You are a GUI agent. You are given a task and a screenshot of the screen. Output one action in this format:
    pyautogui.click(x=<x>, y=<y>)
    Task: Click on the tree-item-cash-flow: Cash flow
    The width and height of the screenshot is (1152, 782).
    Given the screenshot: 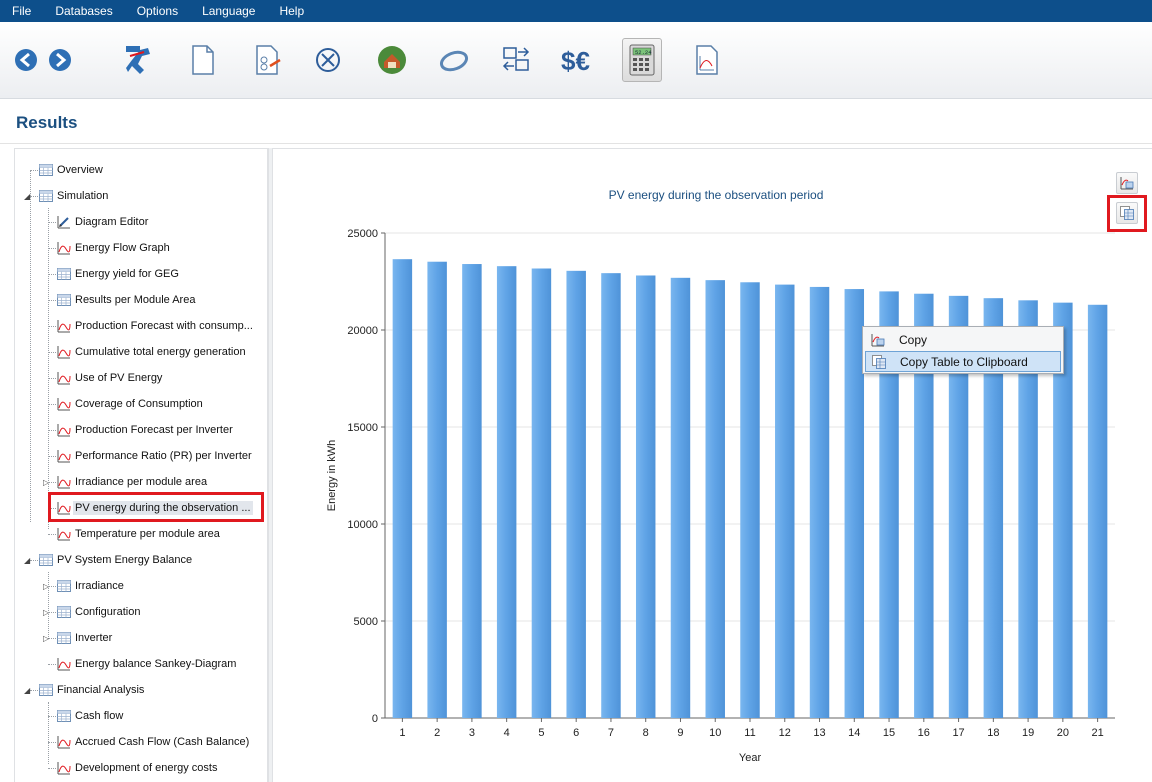 What is the action you would take?
    pyautogui.click(x=90, y=716)
    